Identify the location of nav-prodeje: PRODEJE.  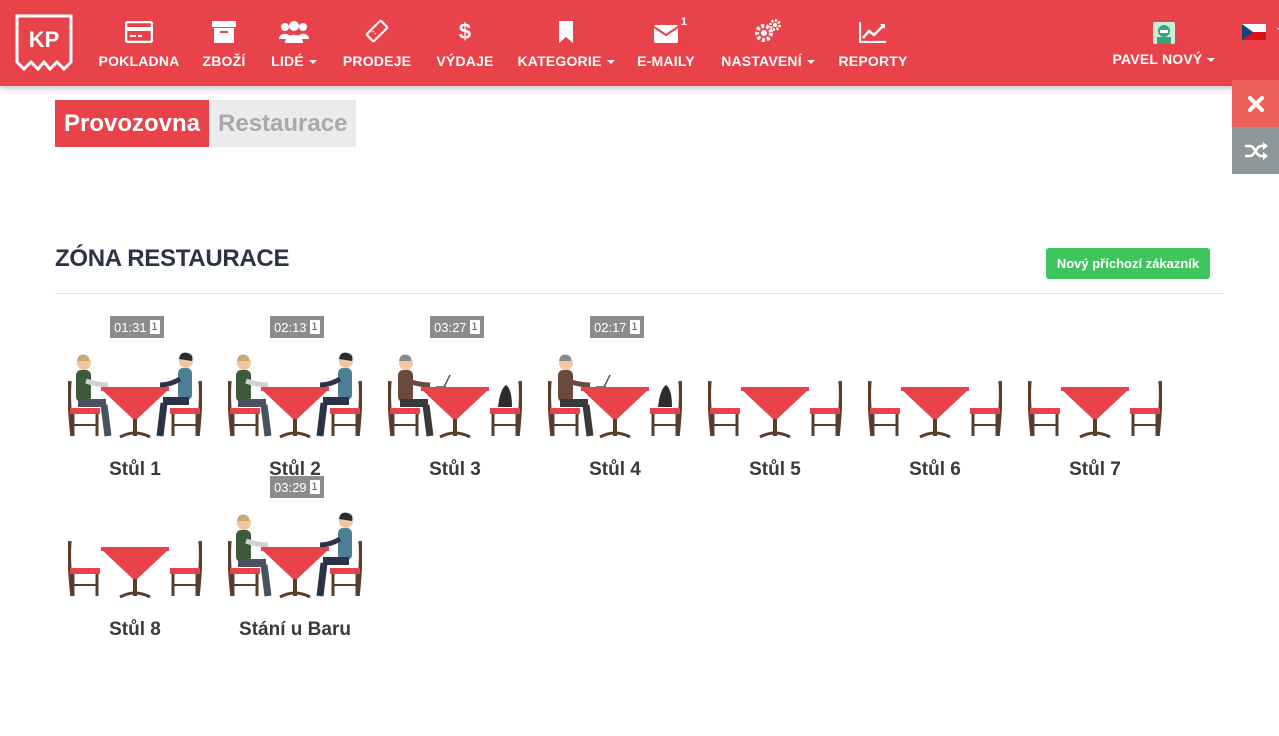
(377, 43).